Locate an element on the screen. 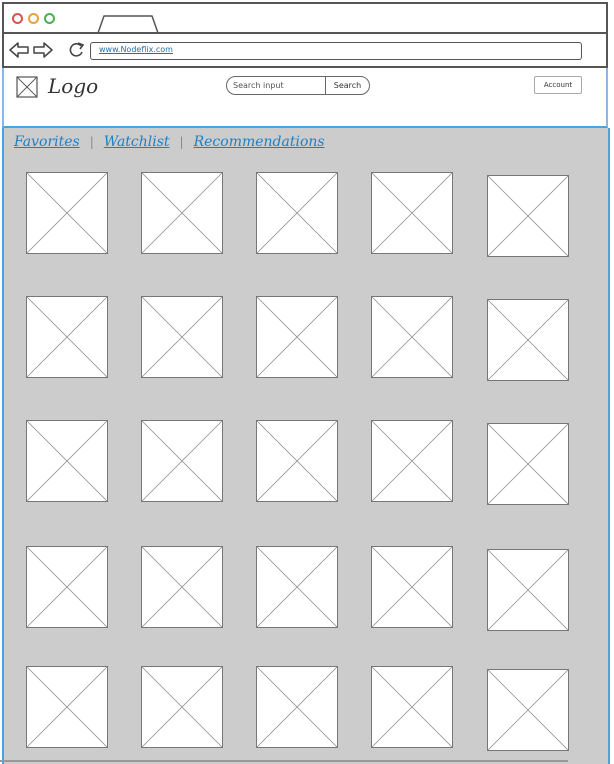 The height and width of the screenshot is (764, 614). back-arrow-icon is located at coordinates (19, 50).